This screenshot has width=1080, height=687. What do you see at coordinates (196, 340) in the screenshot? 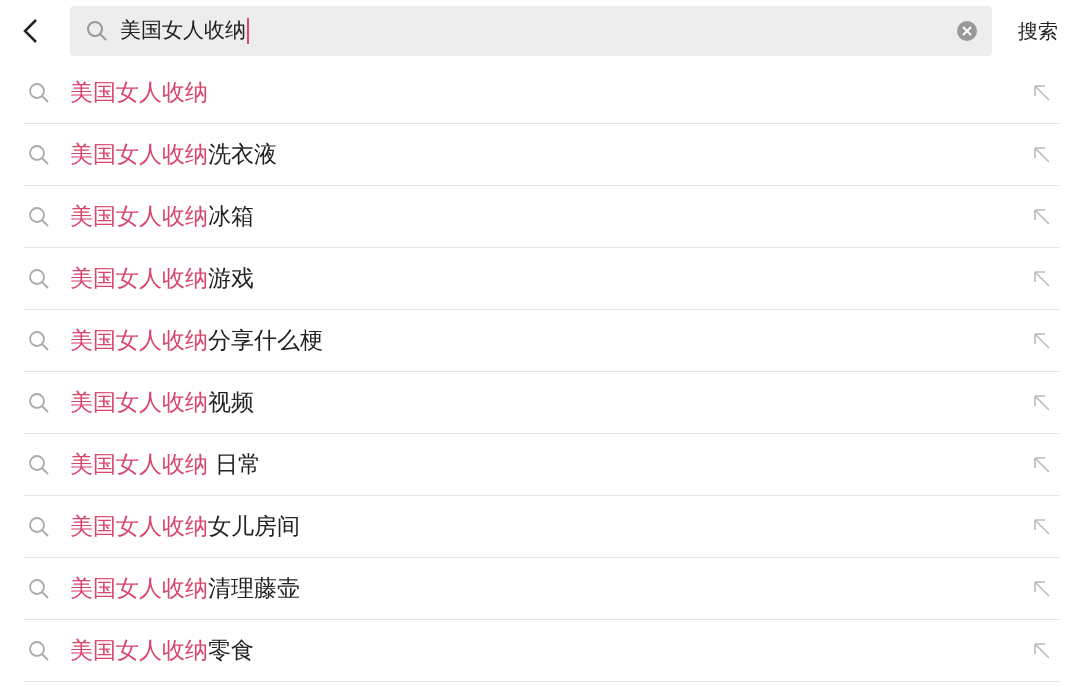
I see `suggestion-text: 美国女人收纳分享什么梗` at bounding box center [196, 340].